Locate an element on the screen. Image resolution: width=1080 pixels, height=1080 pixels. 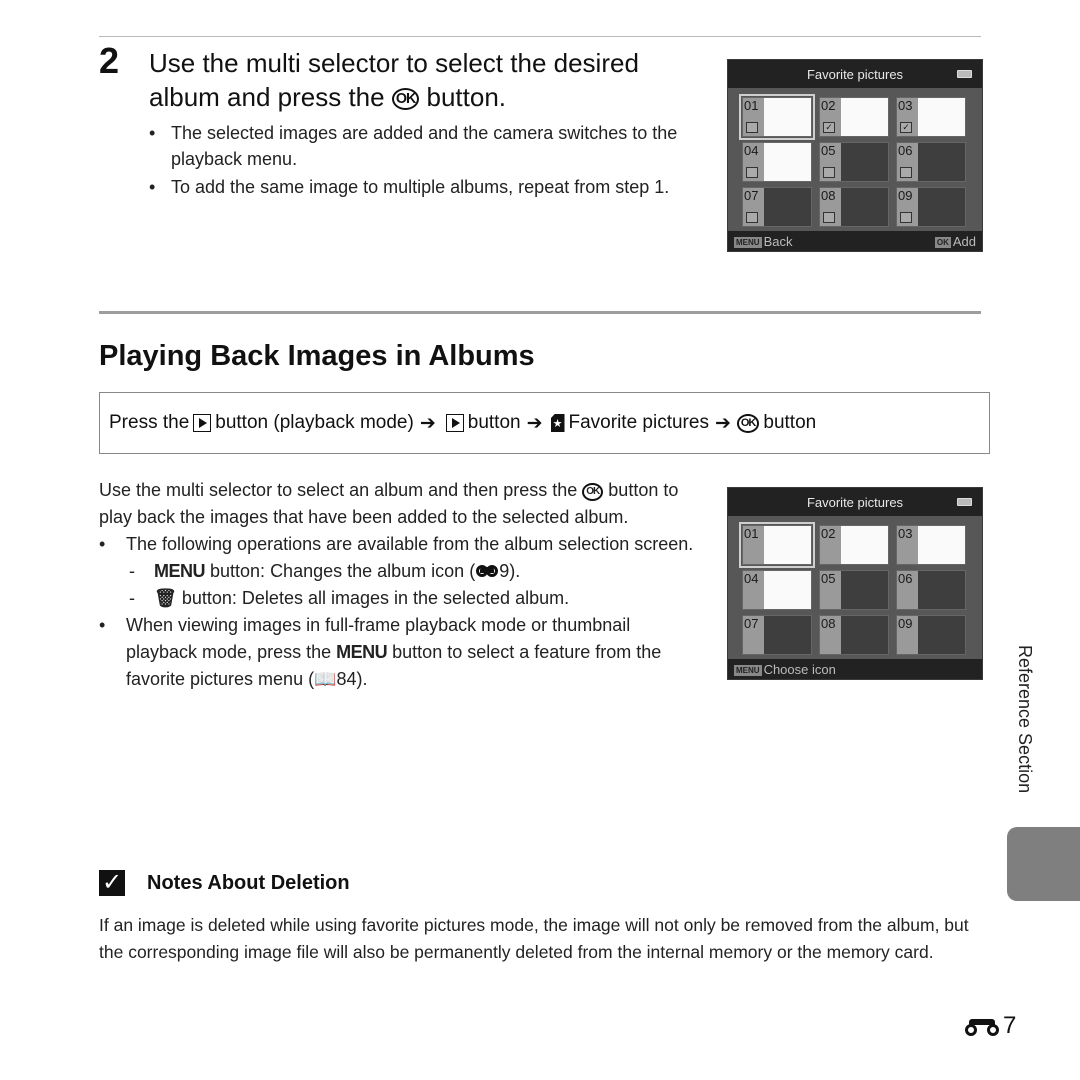
album-slot: 02 is located at coordinates (854, 545).